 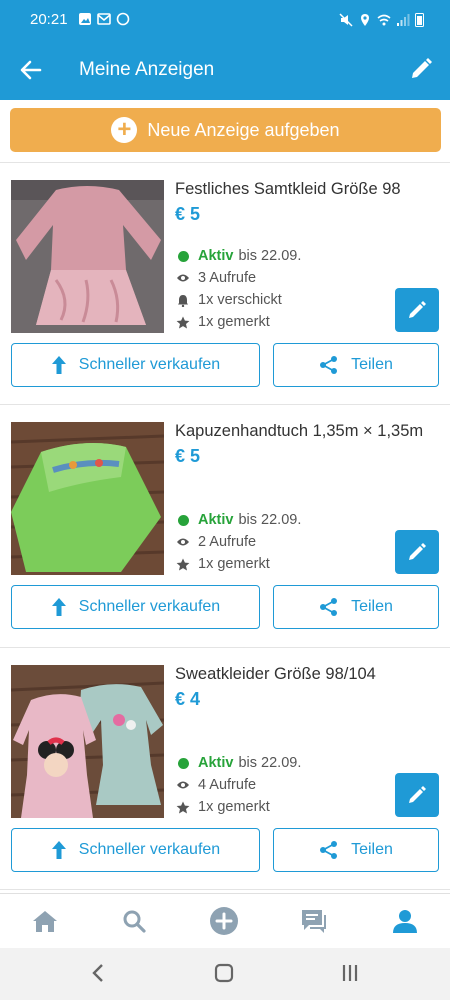 I want to click on ad-image-sweat-dresses, so click(x=87, y=741).